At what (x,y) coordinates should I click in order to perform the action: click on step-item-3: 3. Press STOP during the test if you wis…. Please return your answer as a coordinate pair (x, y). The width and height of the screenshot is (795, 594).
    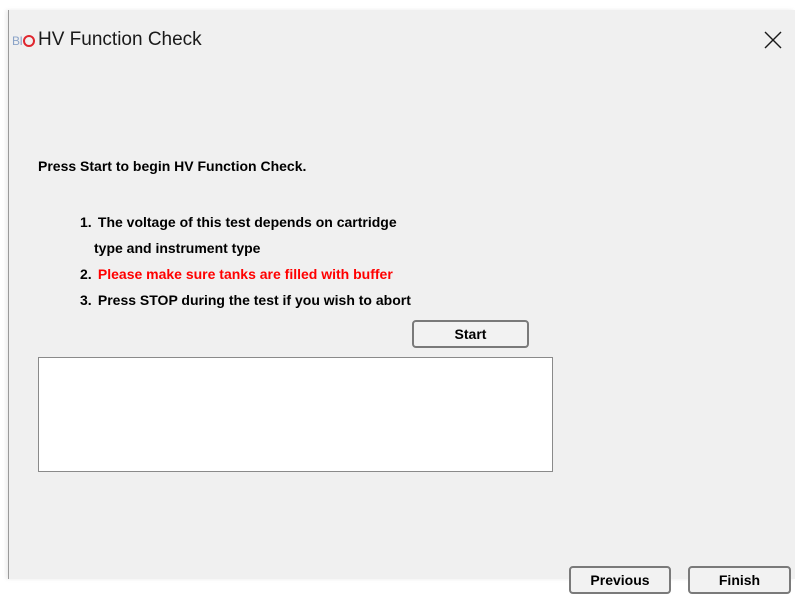
    Looking at the image, I should click on (245, 300).